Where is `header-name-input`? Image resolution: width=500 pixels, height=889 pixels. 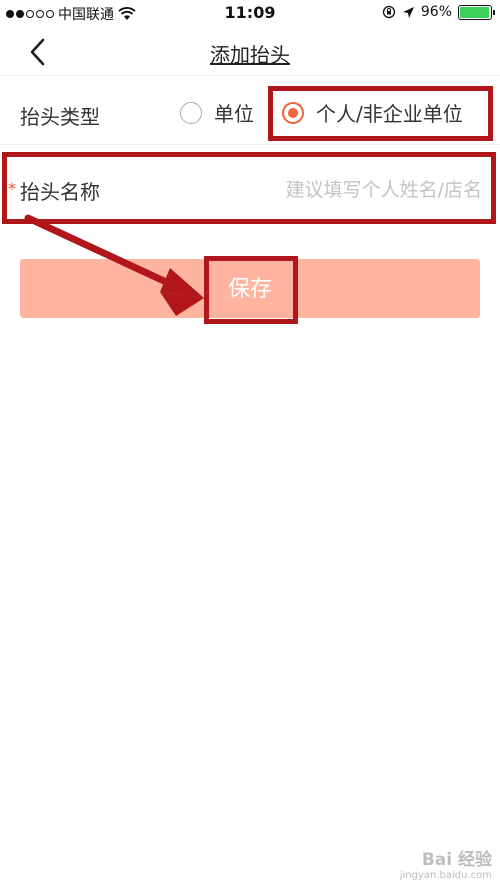
header-name-input is located at coordinates (331, 190).